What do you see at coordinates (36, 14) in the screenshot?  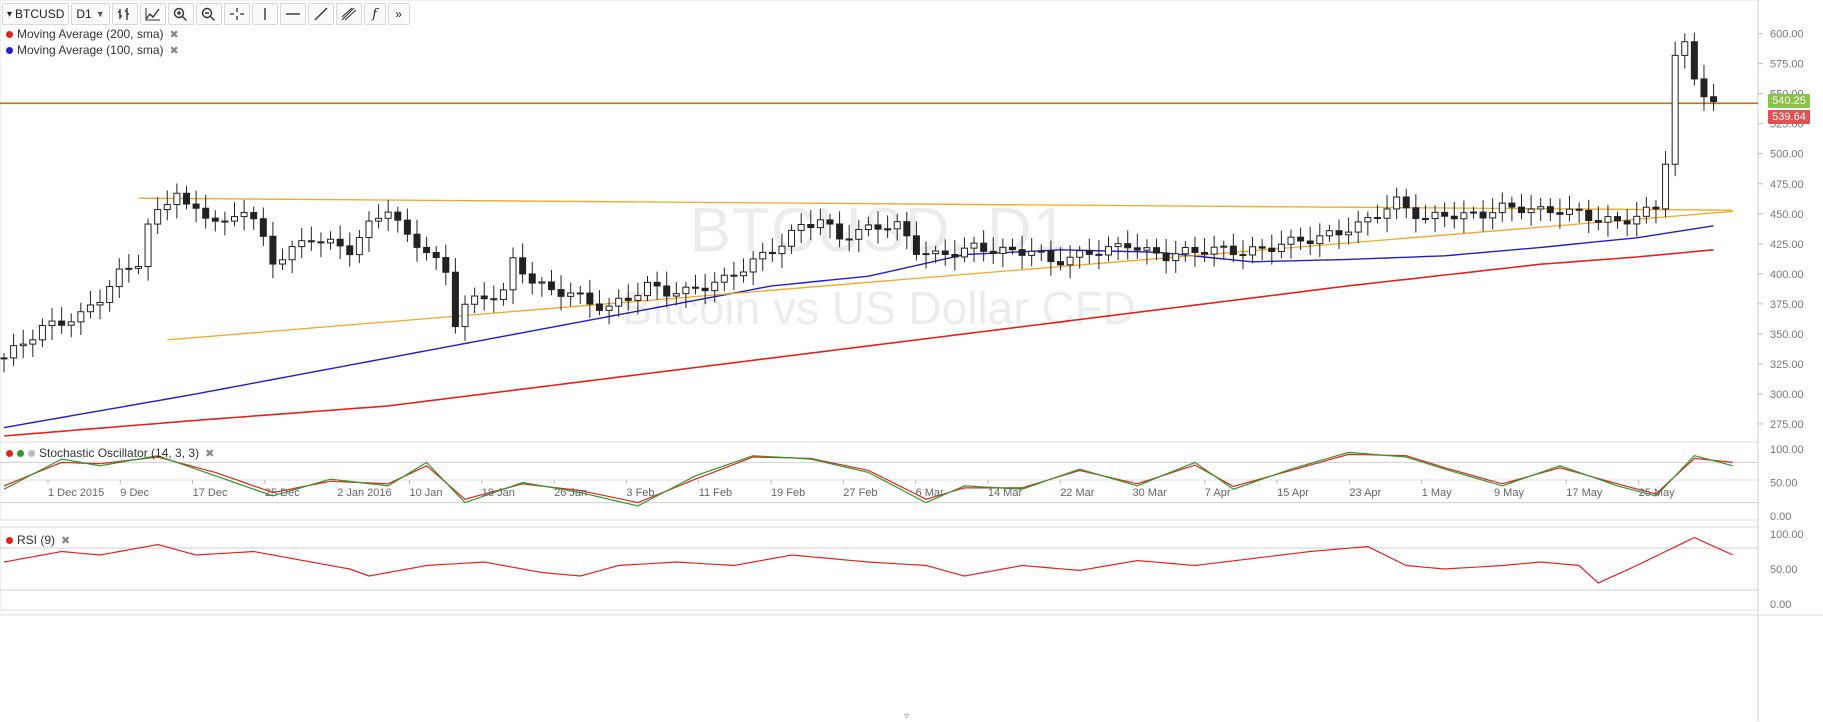 I see `symbol-button: ▾ BTCUSD` at bounding box center [36, 14].